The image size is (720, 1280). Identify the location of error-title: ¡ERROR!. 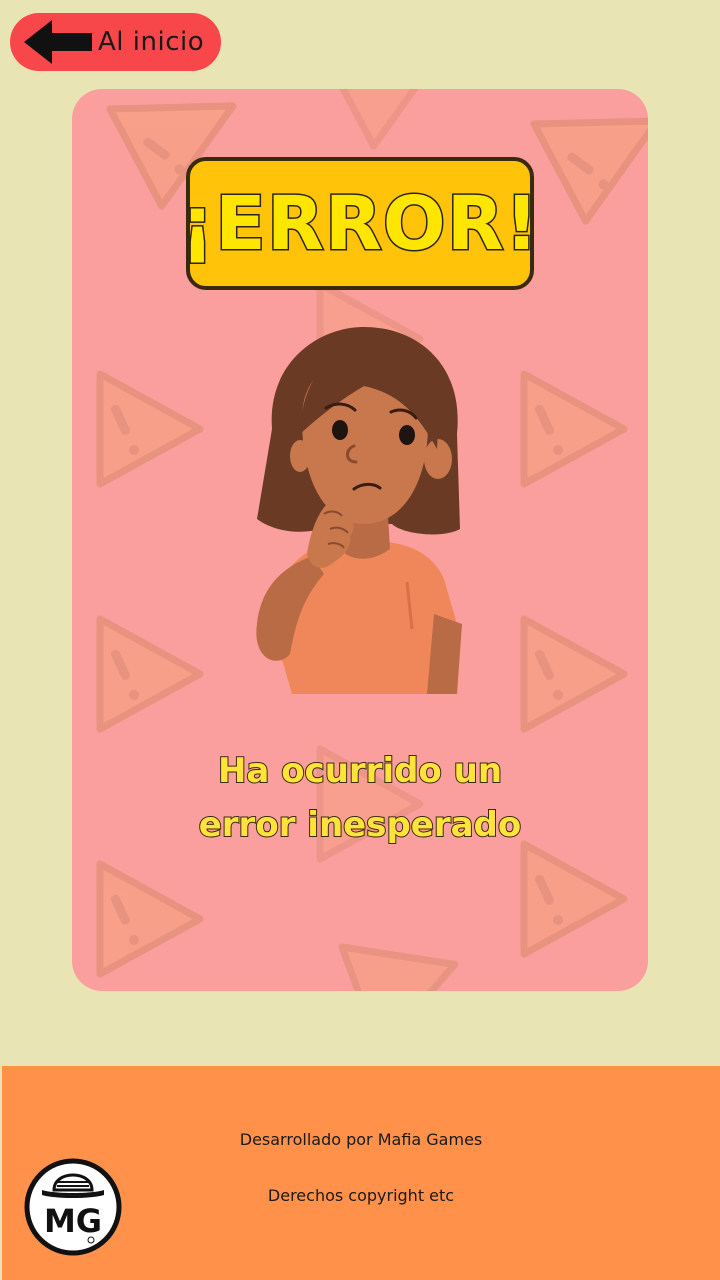
(359, 223).